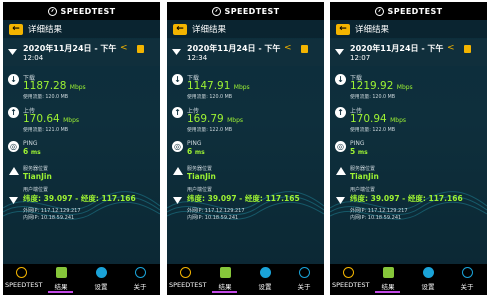 This screenshot has height=297, width=489. What do you see at coordinates (81, 121) in the screenshot?
I see `upload-row: ↑ 上传 170.64 Mbps 使用流量: 121.0 MB` at bounding box center [81, 121].